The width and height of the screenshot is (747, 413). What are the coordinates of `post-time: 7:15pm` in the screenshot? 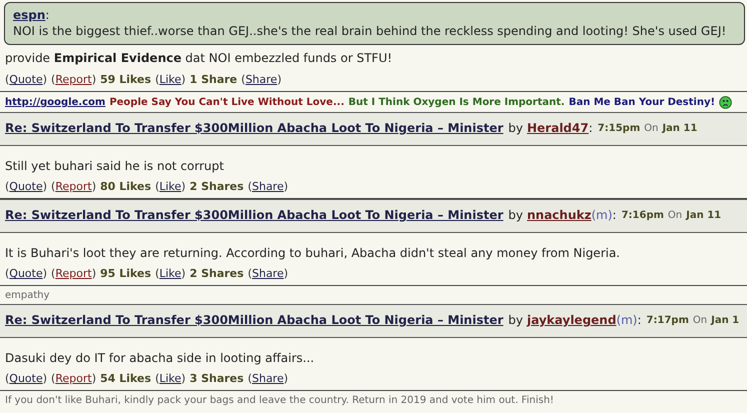 It's located at (619, 128).